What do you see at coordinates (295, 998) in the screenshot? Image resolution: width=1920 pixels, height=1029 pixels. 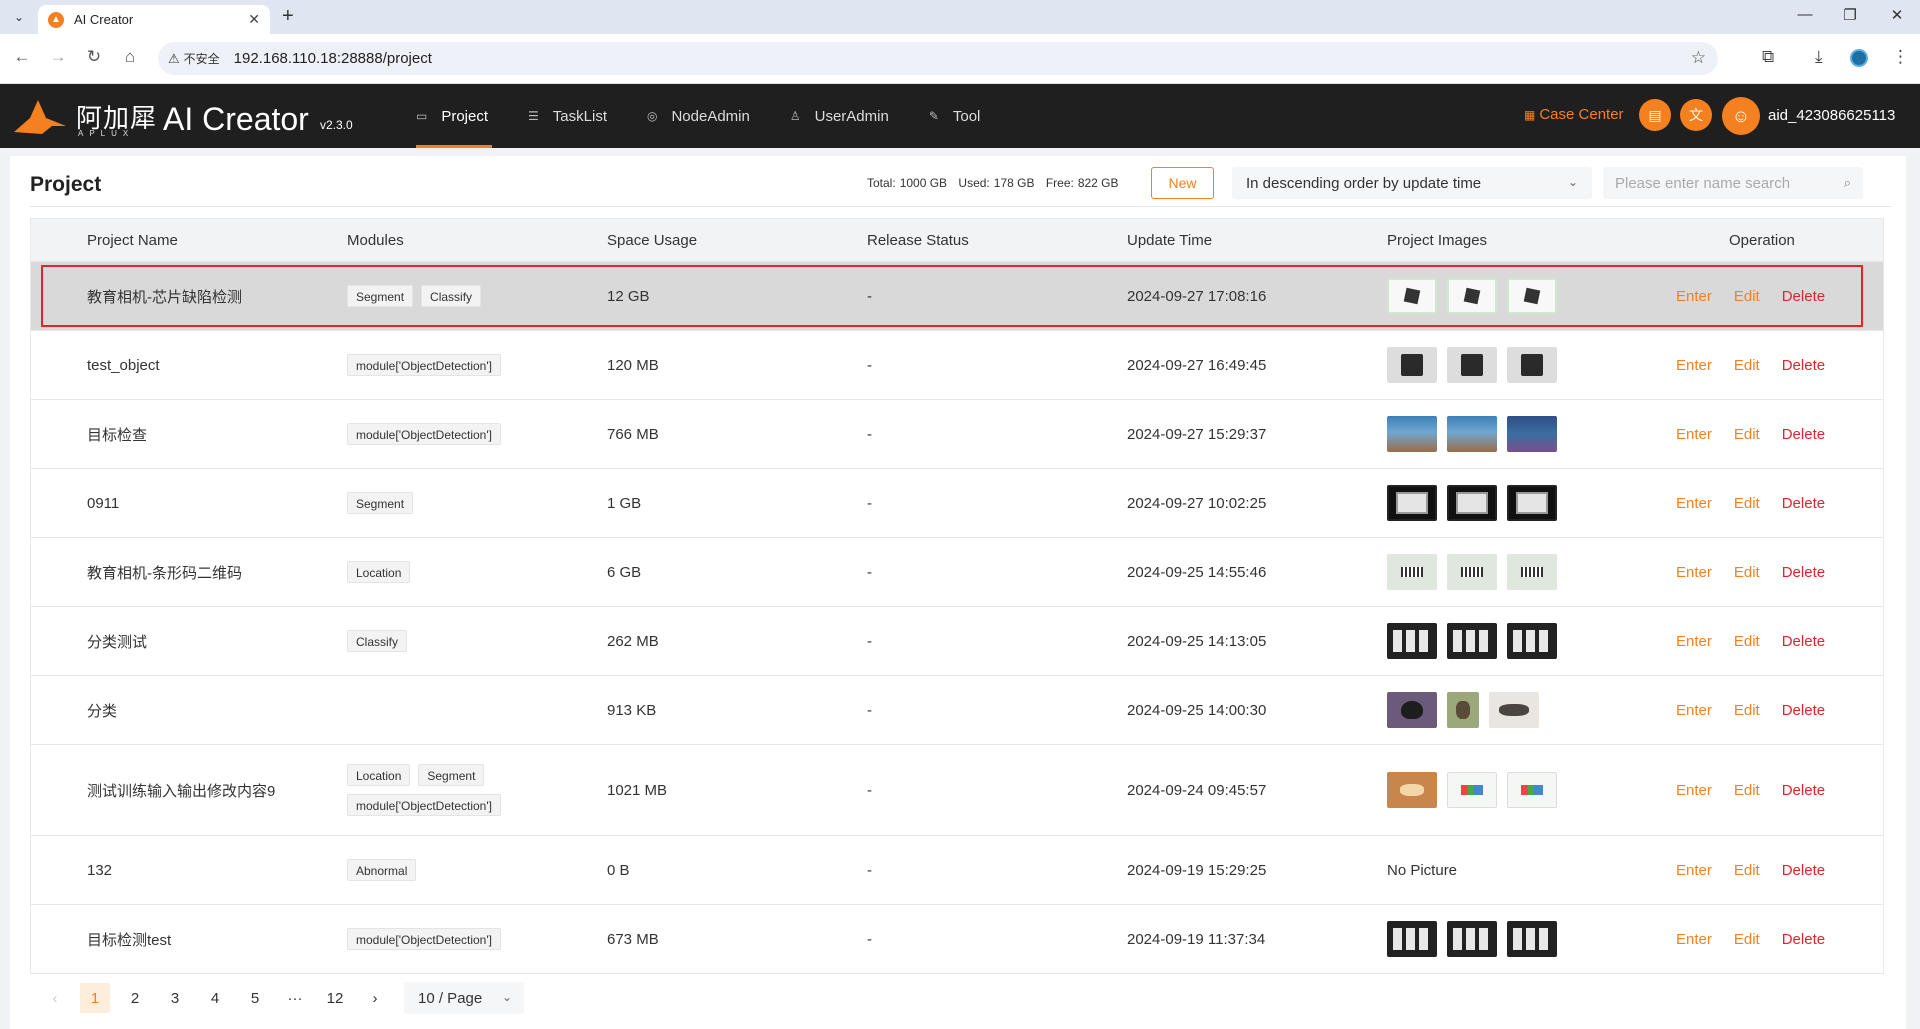 I see `pagination-ellipsis: ···` at bounding box center [295, 998].